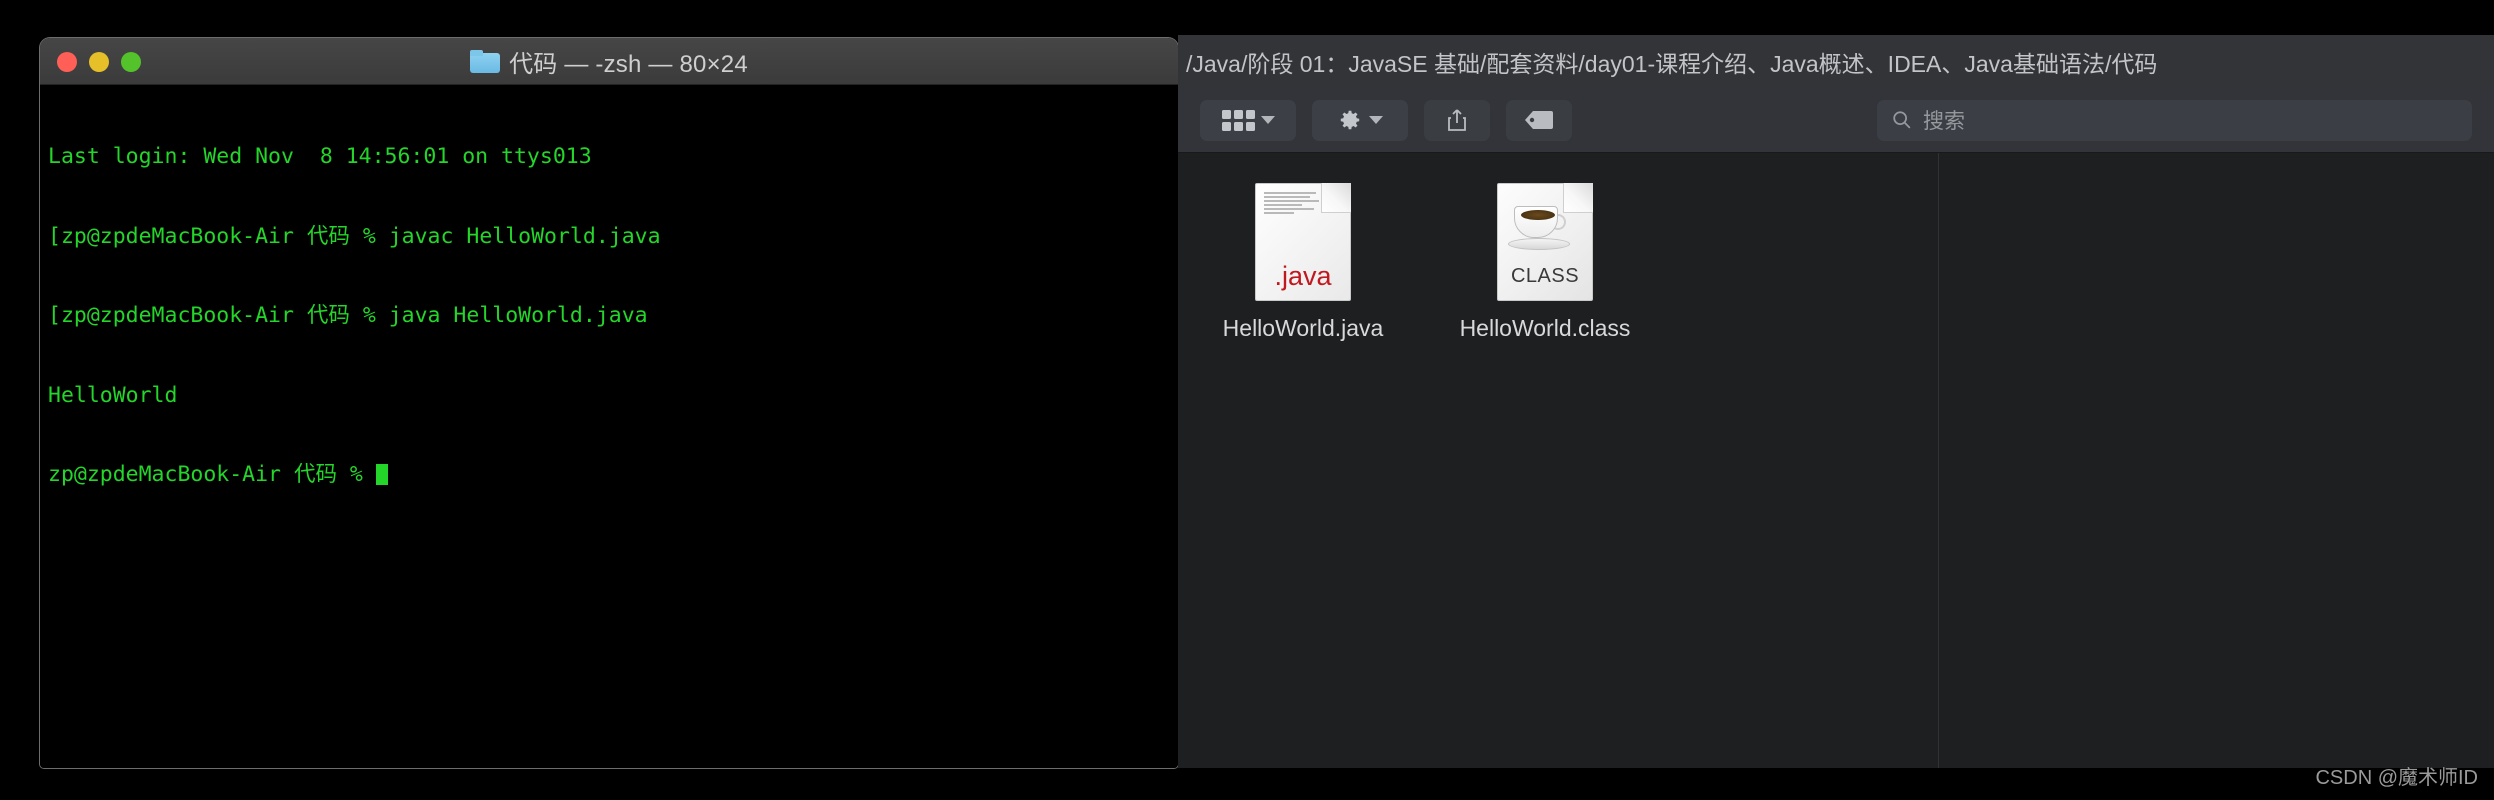 This screenshot has height=800, width=2494. What do you see at coordinates (67, 61) in the screenshot?
I see `close-button` at bounding box center [67, 61].